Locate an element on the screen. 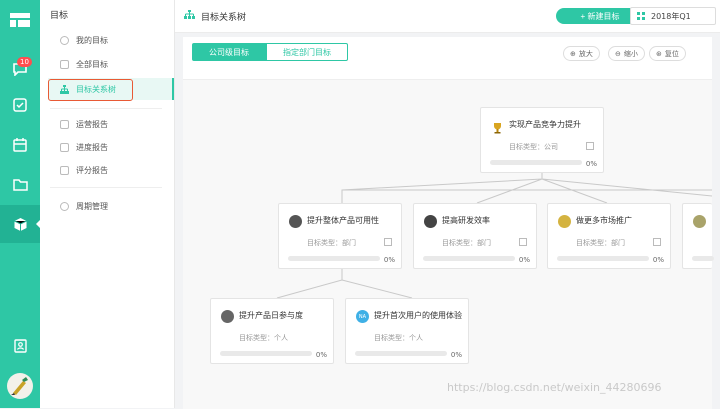 This screenshot has width=720, height=409. zoom-in-label: 放大 is located at coordinates (585, 53).